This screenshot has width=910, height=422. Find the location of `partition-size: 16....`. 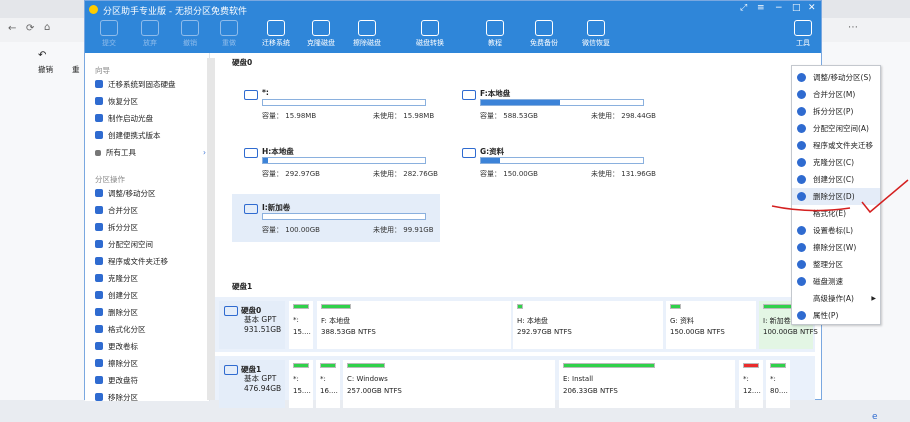

partition-size: 16.... is located at coordinates (329, 391).